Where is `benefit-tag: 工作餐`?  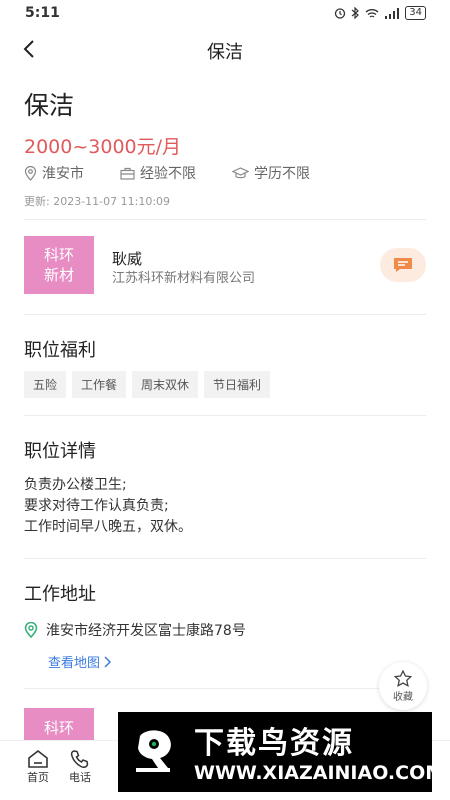
benefit-tag: 工作餐 is located at coordinates (99, 384).